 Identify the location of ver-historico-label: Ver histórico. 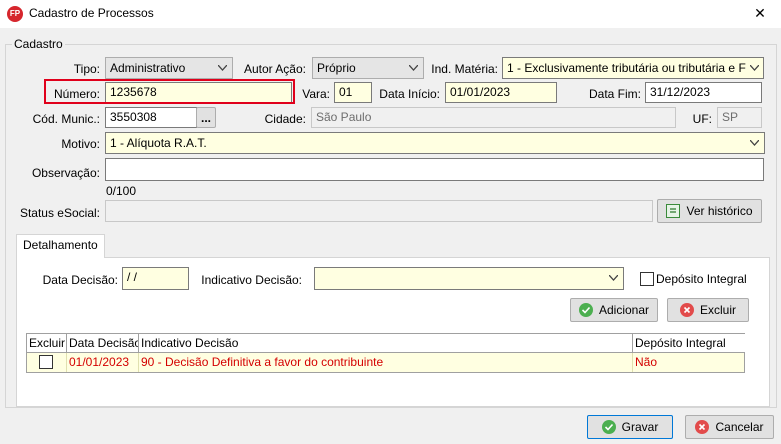
(719, 211).